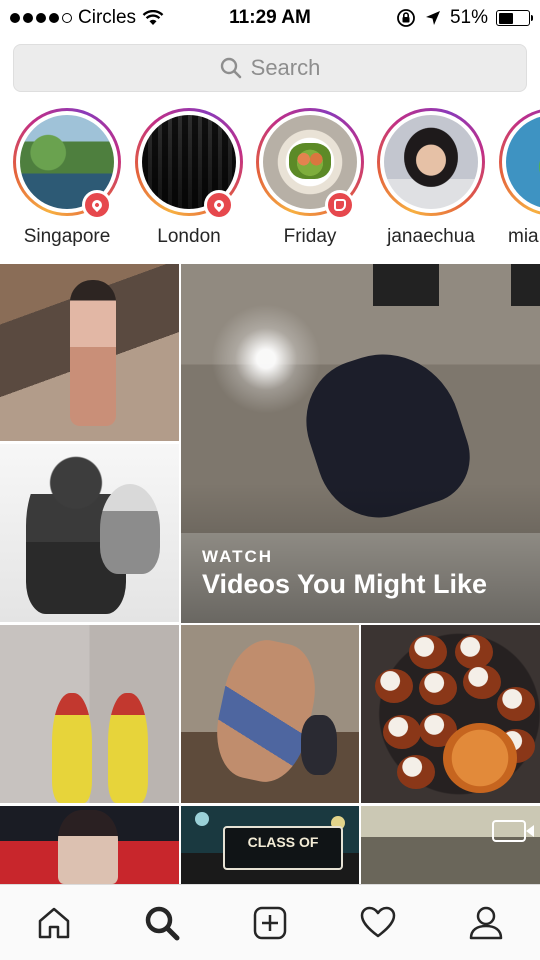 This screenshot has width=540, height=960. I want to click on location-arrow-icon, so click(432, 18).